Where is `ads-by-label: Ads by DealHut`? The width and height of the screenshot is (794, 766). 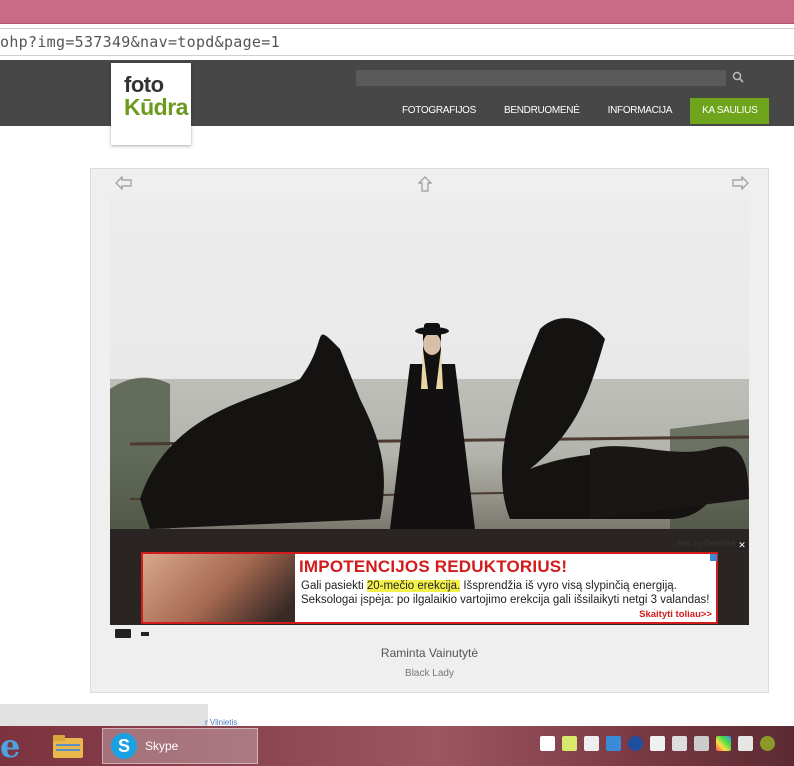
ads-by-label: Ads by DealHut is located at coordinates (706, 543).